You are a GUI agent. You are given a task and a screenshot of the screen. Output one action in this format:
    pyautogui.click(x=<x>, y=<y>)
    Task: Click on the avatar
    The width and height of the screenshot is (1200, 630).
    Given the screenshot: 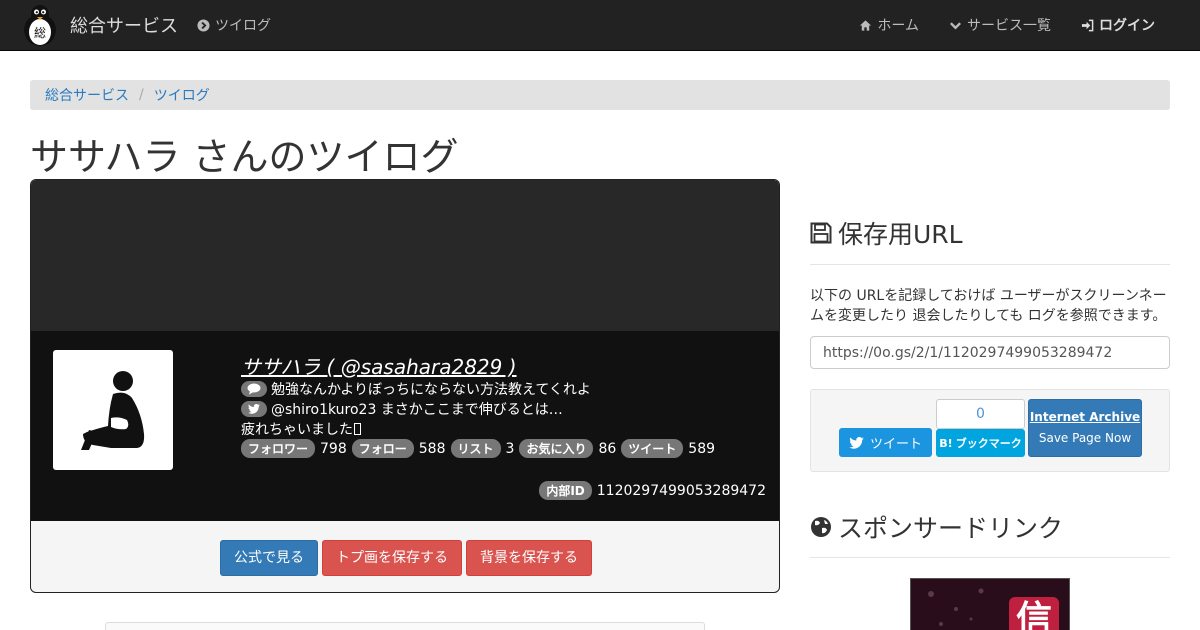 What is the action you would take?
    pyautogui.click(x=113, y=410)
    